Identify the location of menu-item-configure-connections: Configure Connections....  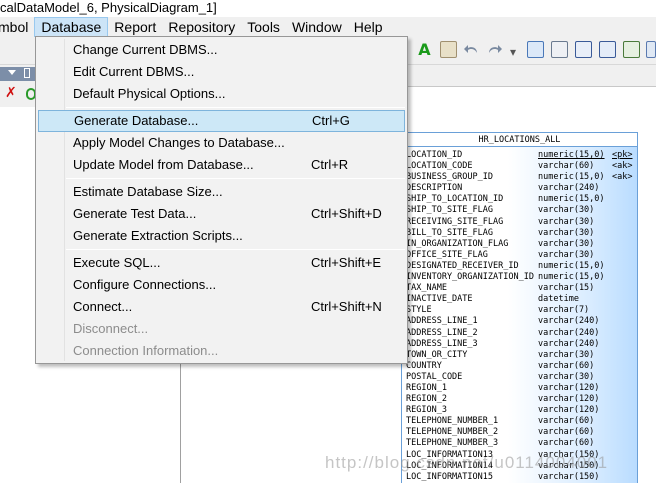
(221, 285).